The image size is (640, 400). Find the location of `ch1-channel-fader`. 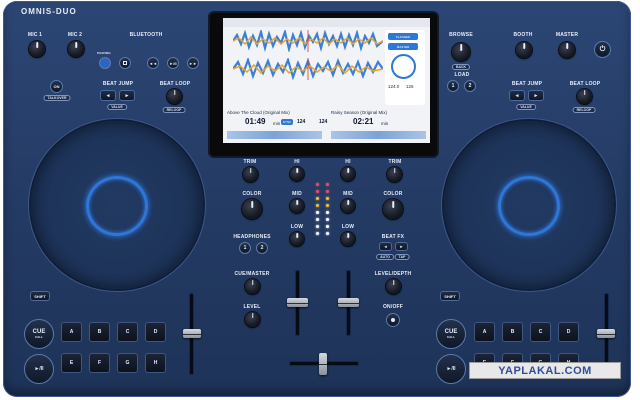

ch1-channel-fader is located at coordinates (297, 302).